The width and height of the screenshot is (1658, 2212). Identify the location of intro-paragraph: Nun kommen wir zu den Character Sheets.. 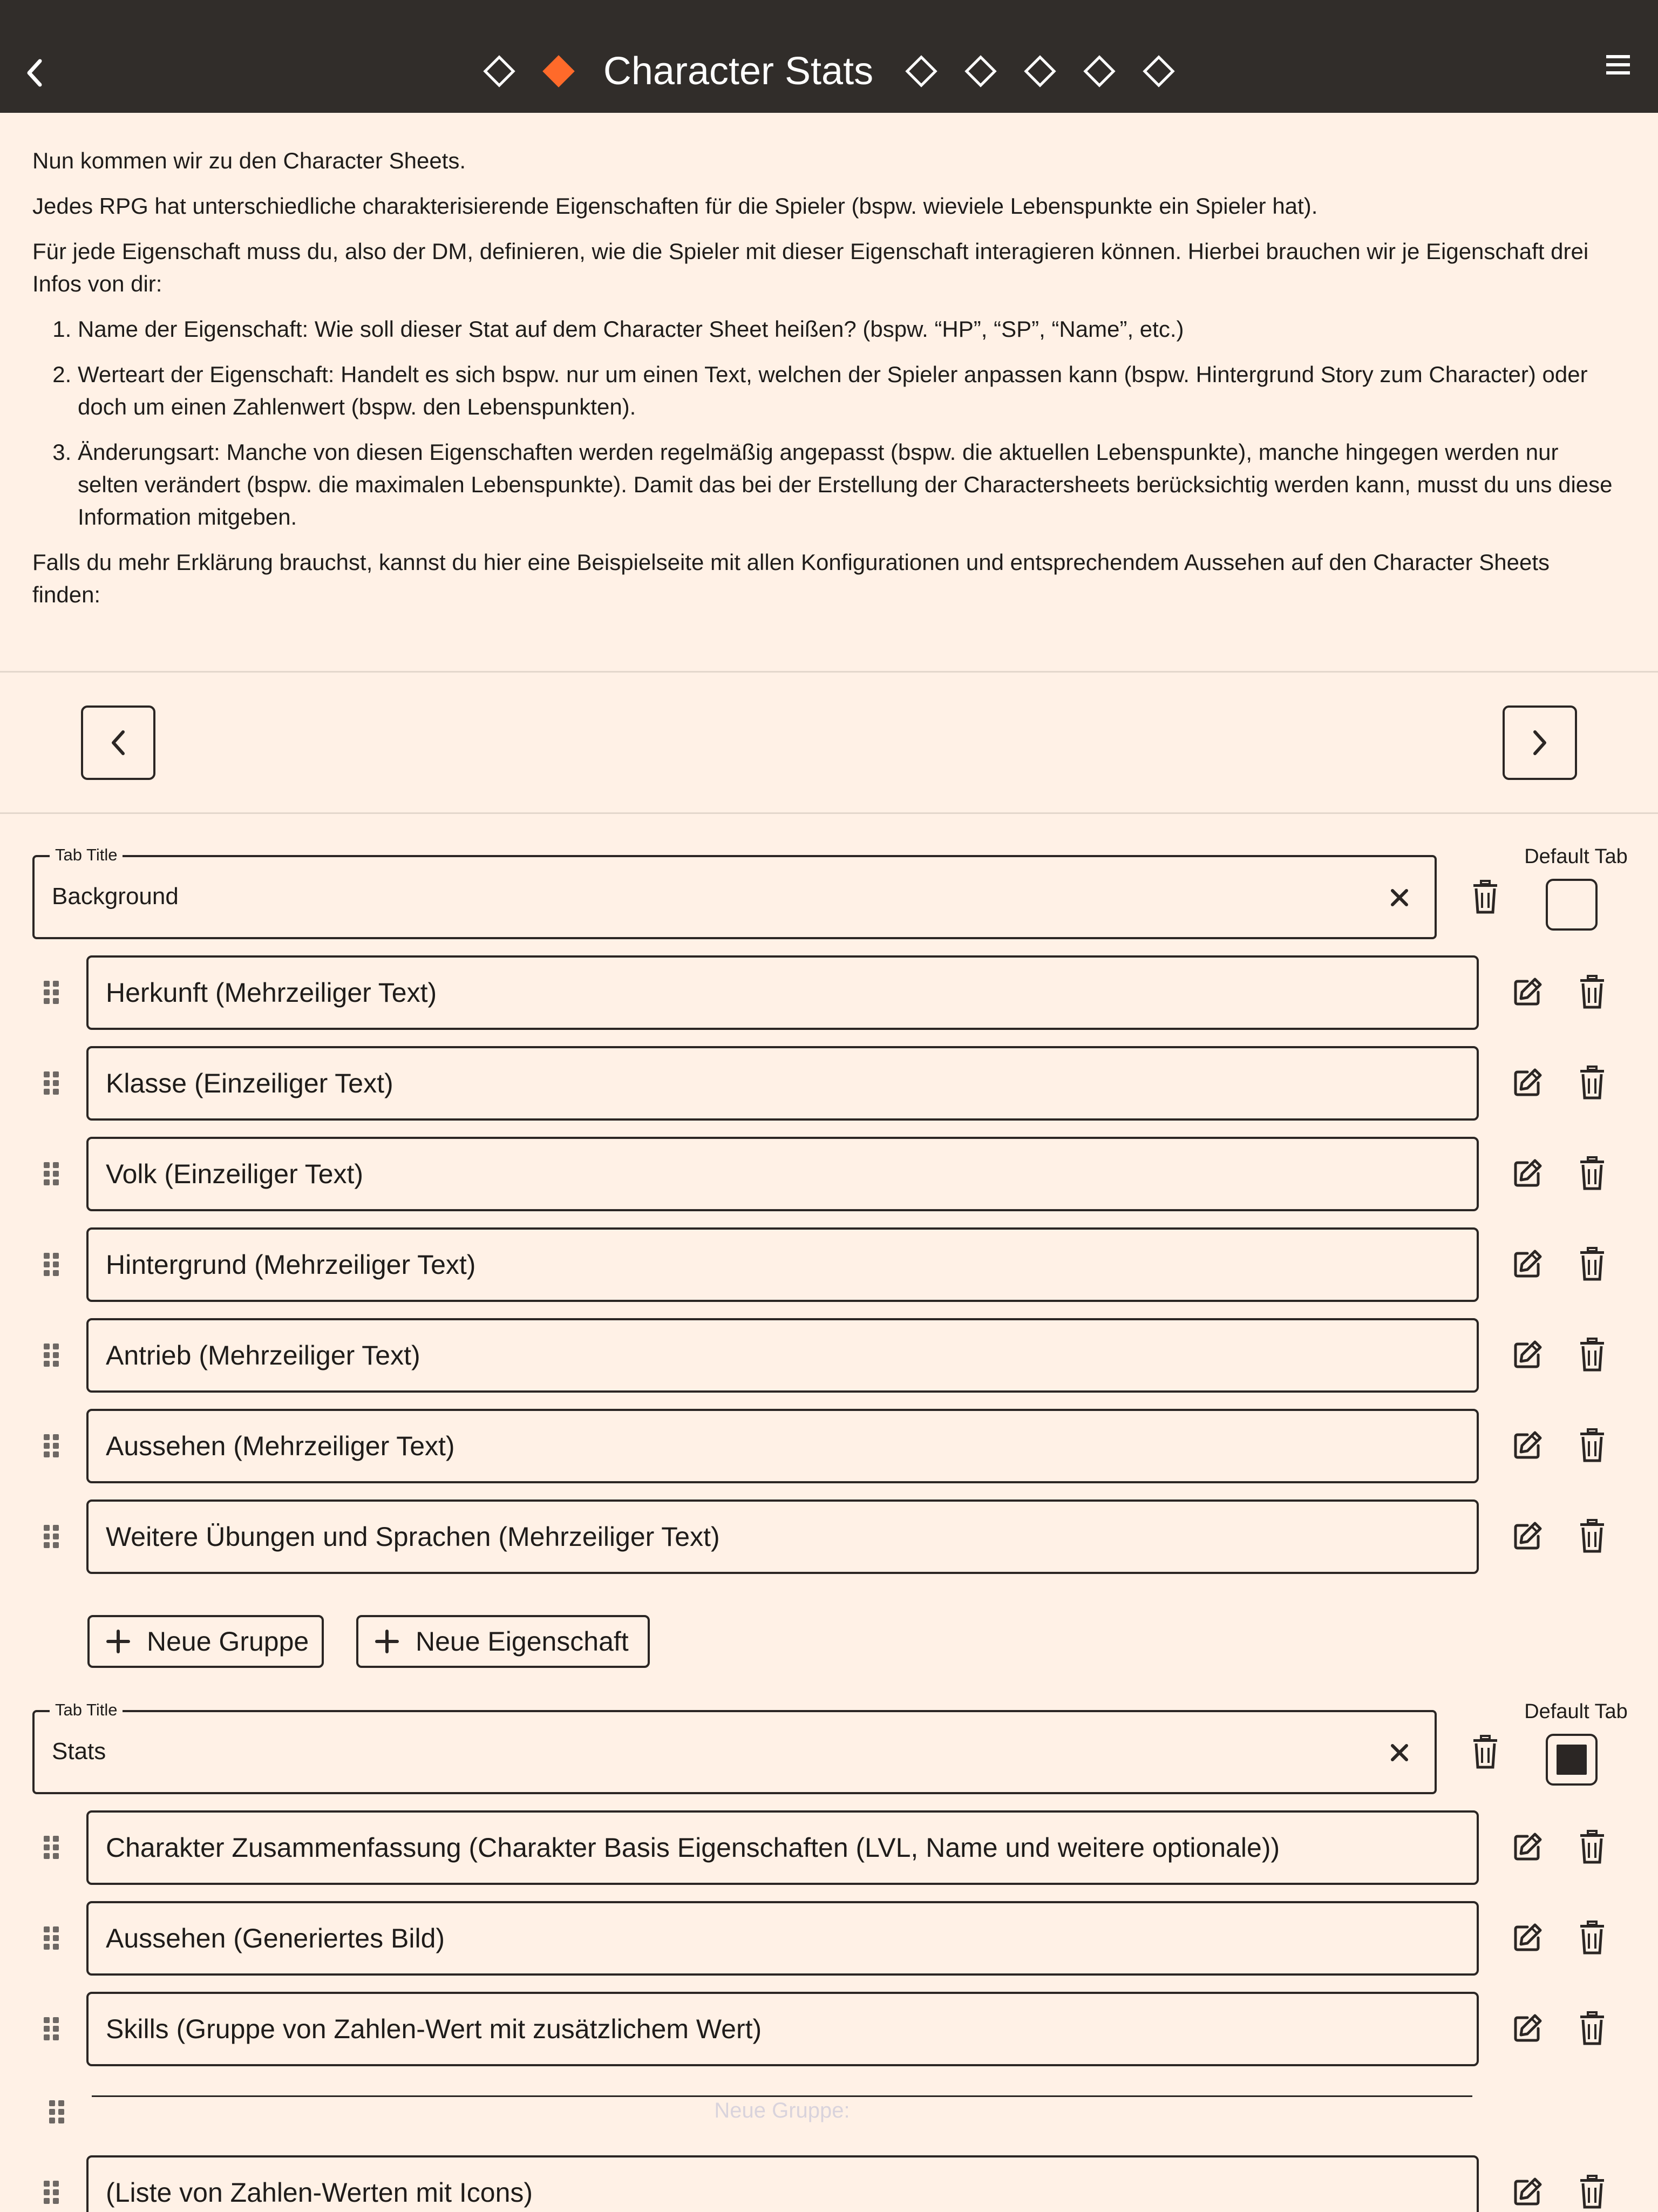
(249, 160).